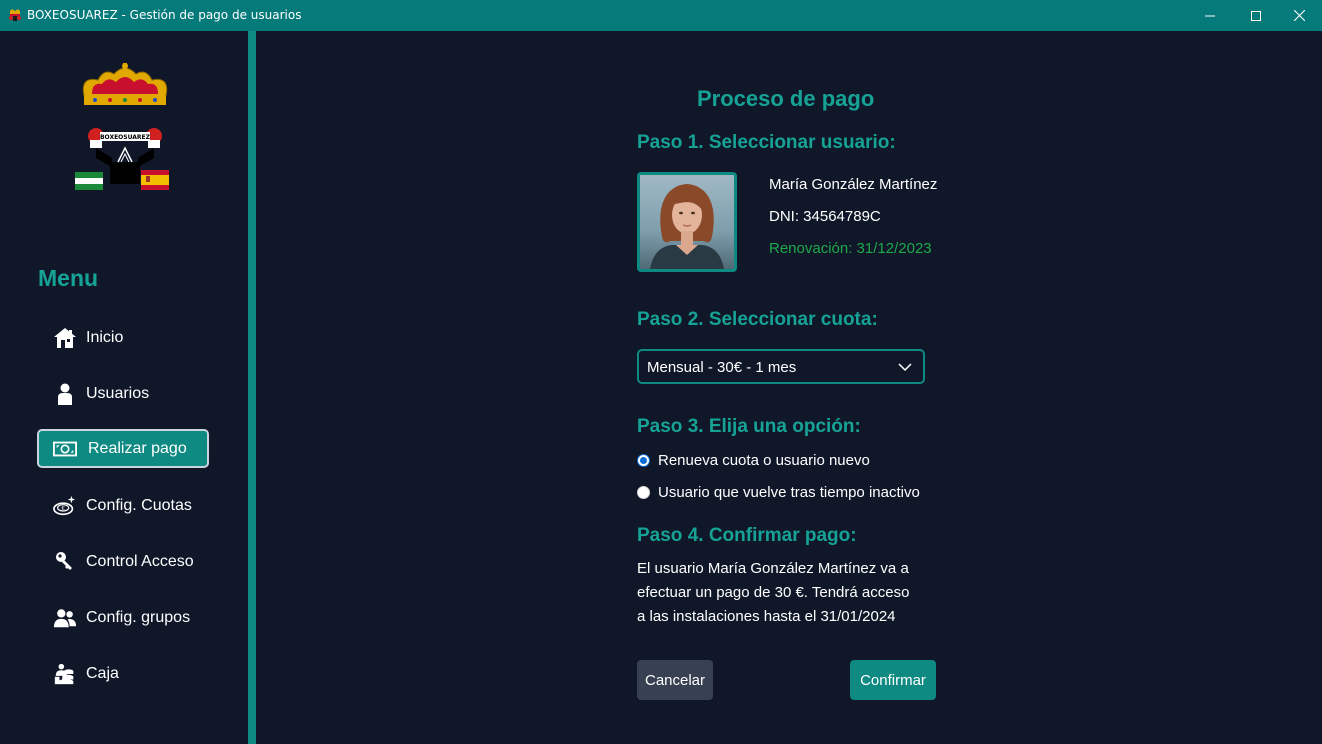 The width and height of the screenshot is (1322, 744). I want to click on group-icon, so click(65, 618).